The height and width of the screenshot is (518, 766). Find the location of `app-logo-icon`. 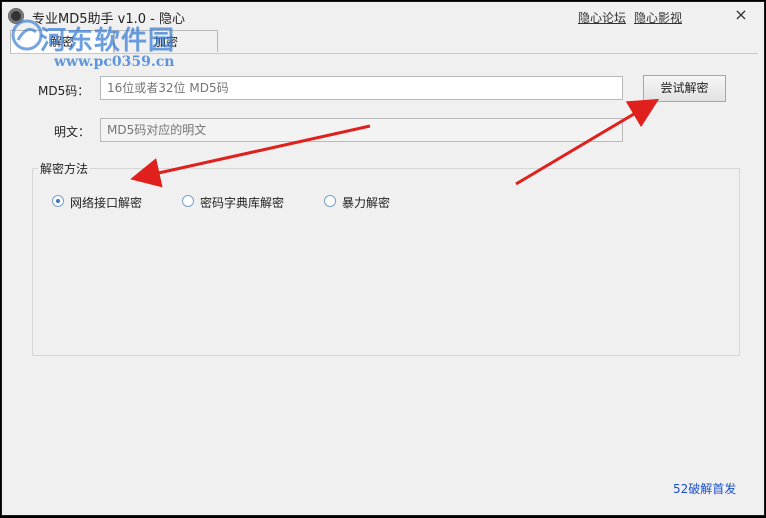

app-logo-icon is located at coordinates (16, 16).